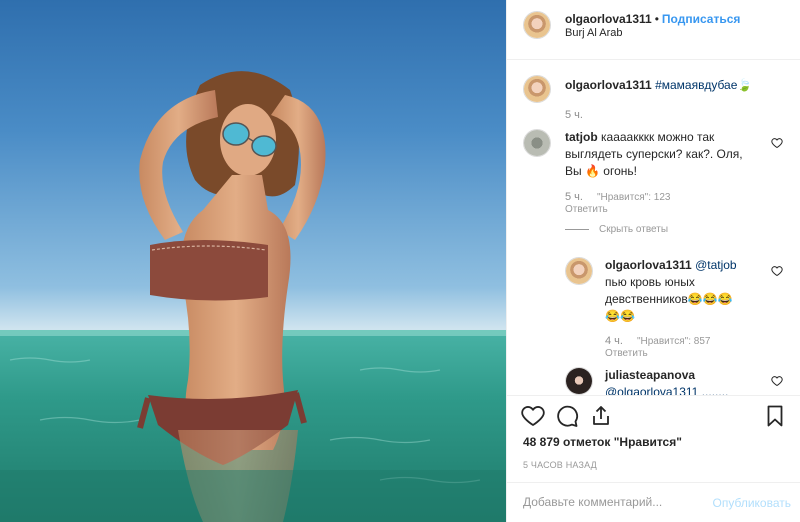  What do you see at coordinates (633, 197) in the screenshot?
I see `comment-likes: "Нравится": 123` at bounding box center [633, 197].